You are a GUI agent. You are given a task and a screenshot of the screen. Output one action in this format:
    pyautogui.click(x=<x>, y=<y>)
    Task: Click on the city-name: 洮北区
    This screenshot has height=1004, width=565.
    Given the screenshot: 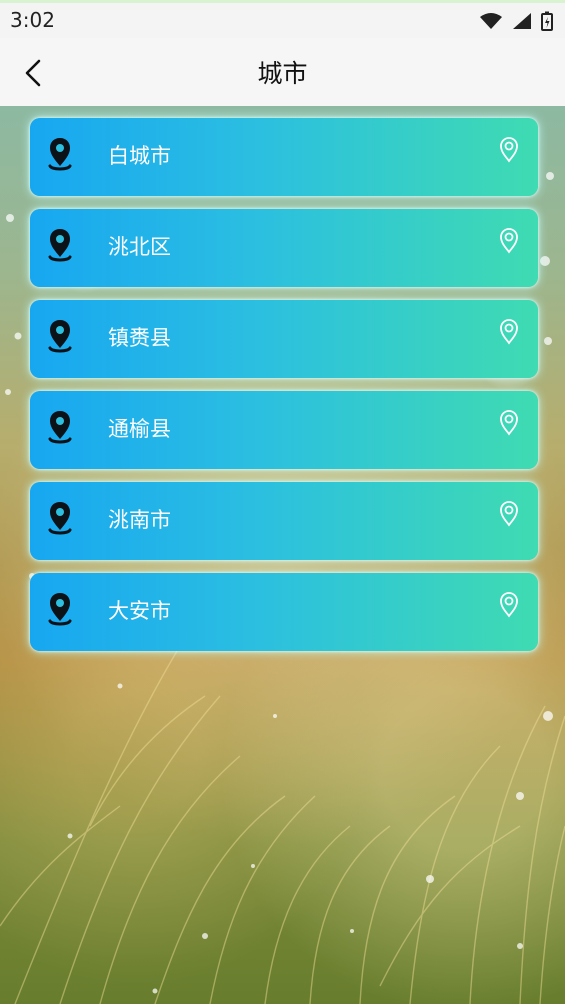 What is the action you would take?
    pyautogui.click(x=139, y=247)
    